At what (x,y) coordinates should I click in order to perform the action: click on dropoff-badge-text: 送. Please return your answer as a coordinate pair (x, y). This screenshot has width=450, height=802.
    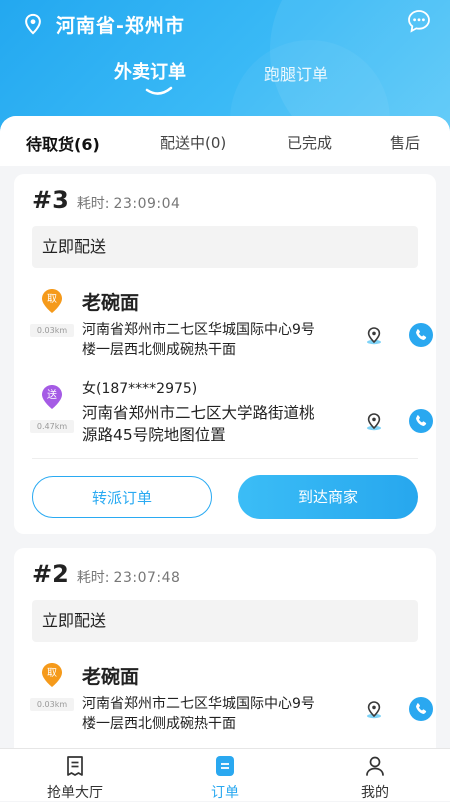
    Looking at the image, I should click on (52, 394).